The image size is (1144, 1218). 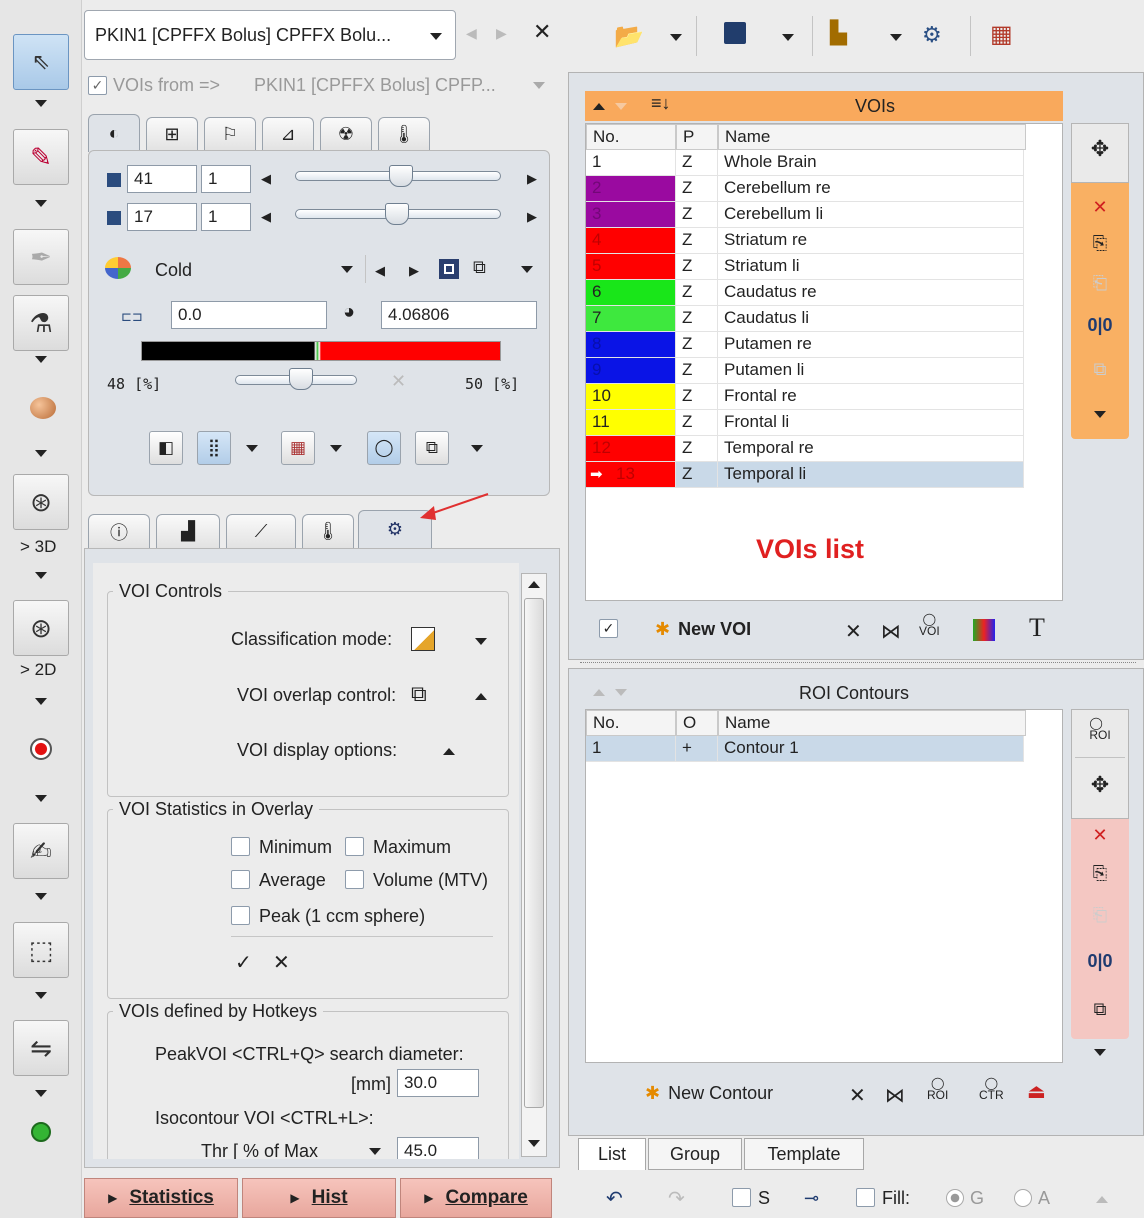 I want to click on sort-list-icon: ≡↓, so click(x=661, y=103).